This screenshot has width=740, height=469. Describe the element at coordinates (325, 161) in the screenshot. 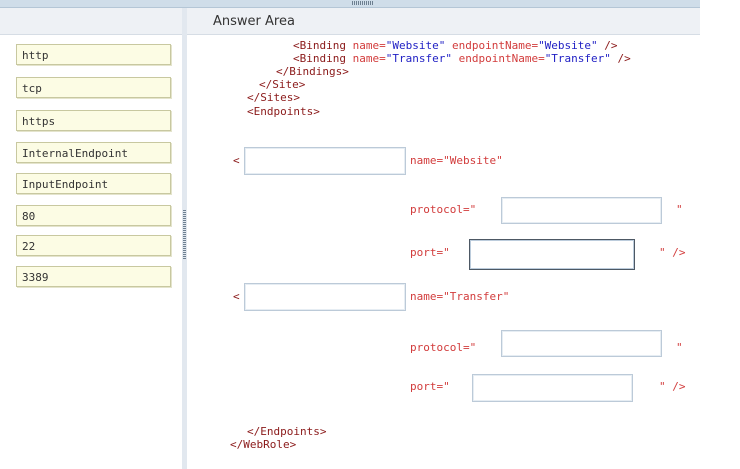

I see `endpoint1-type-drop-target` at that location.